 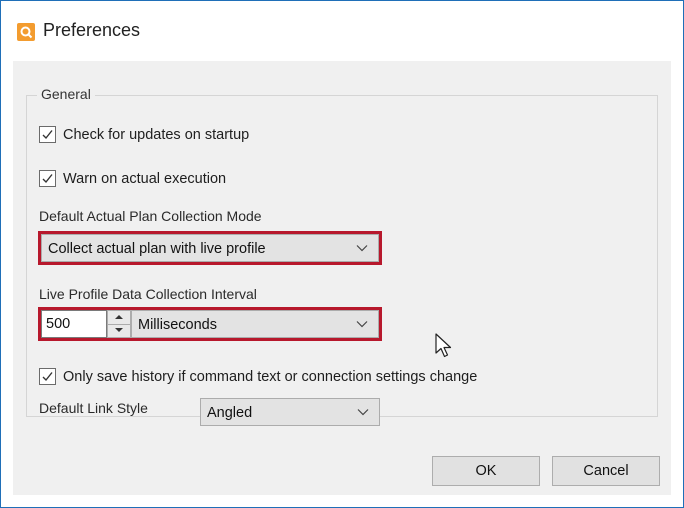 I want to click on warn-actual-checkbox, so click(x=47, y=178).